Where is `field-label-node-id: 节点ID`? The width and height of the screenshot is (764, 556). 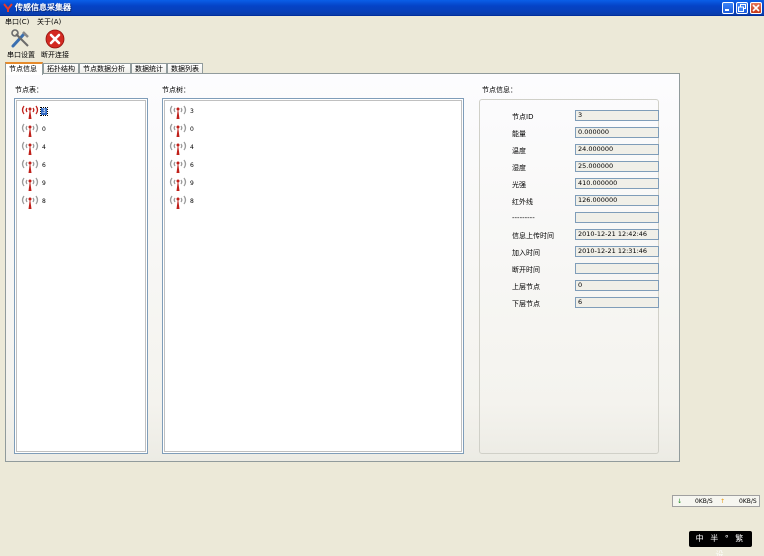
field-label-node-id: 节点ID is located at coordinates (523, 117).